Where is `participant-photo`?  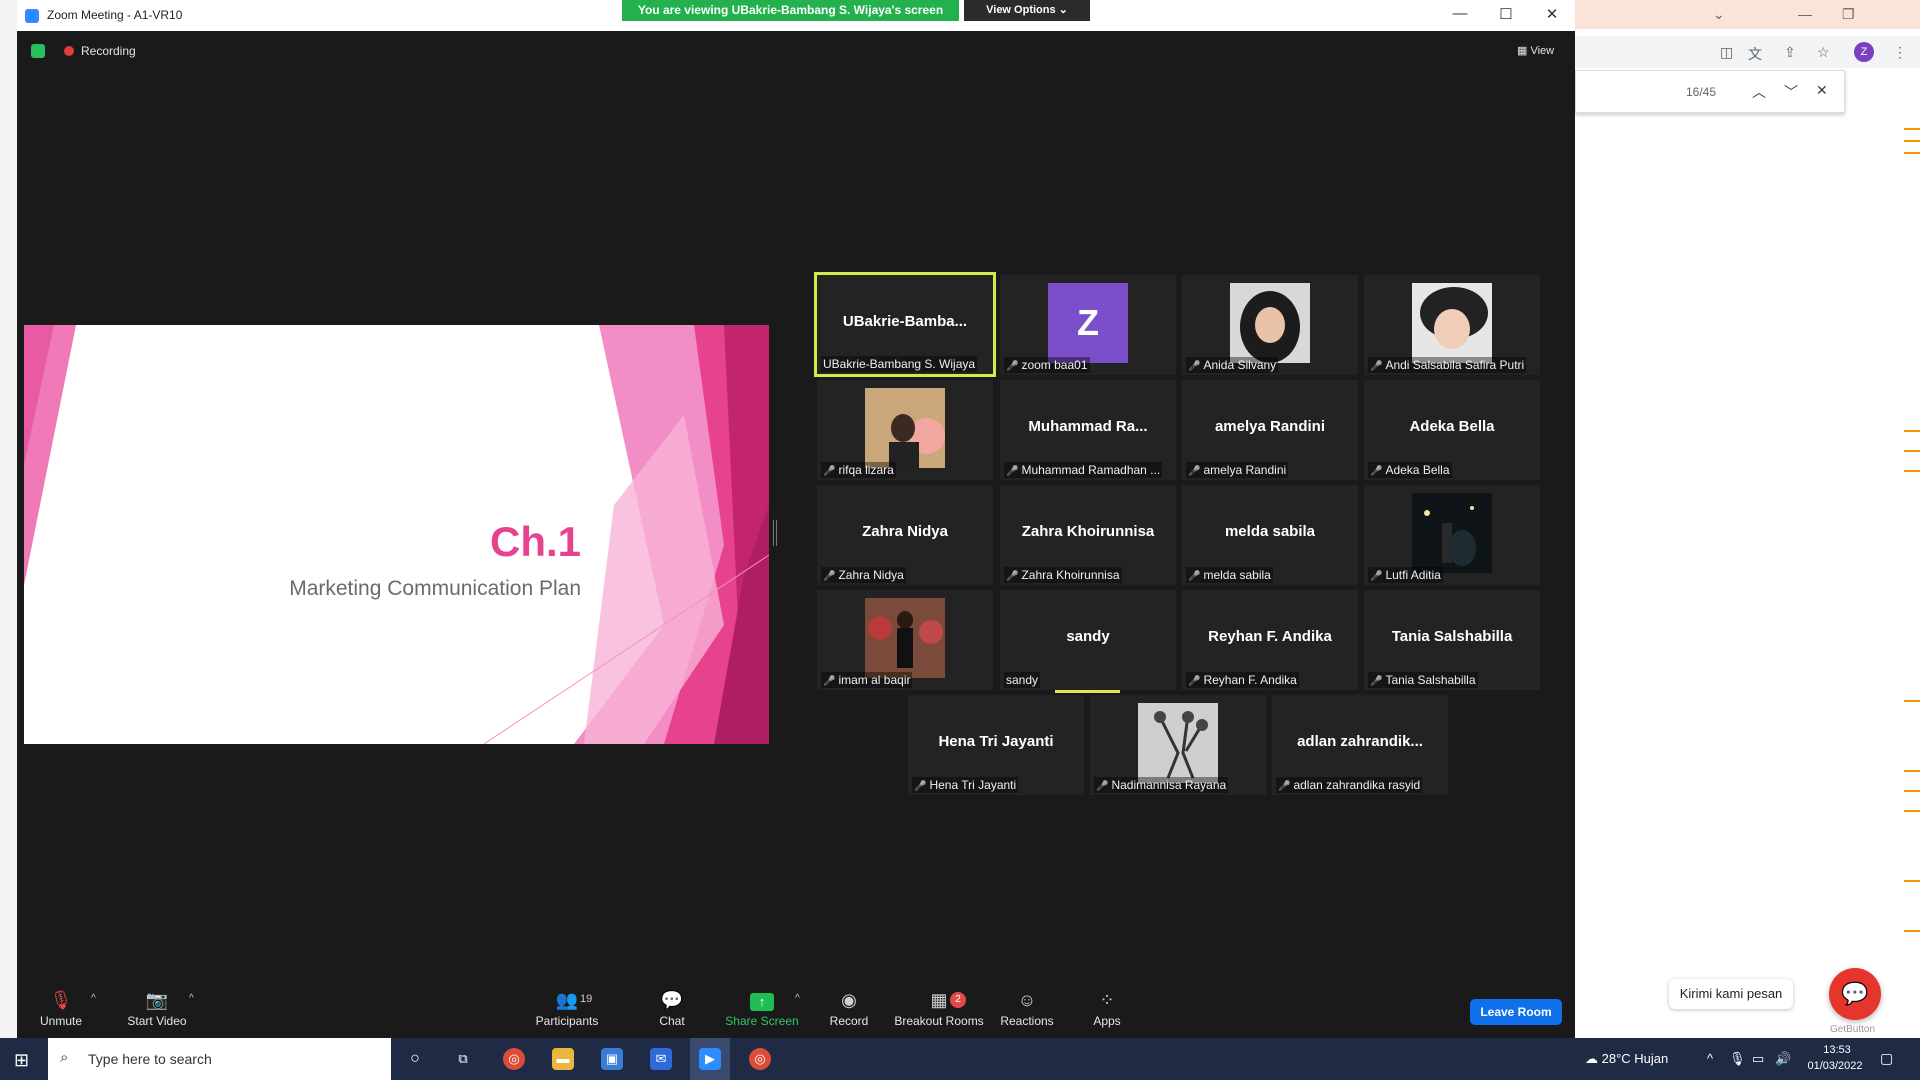
participant-photo is located at coordinates (905, 638).